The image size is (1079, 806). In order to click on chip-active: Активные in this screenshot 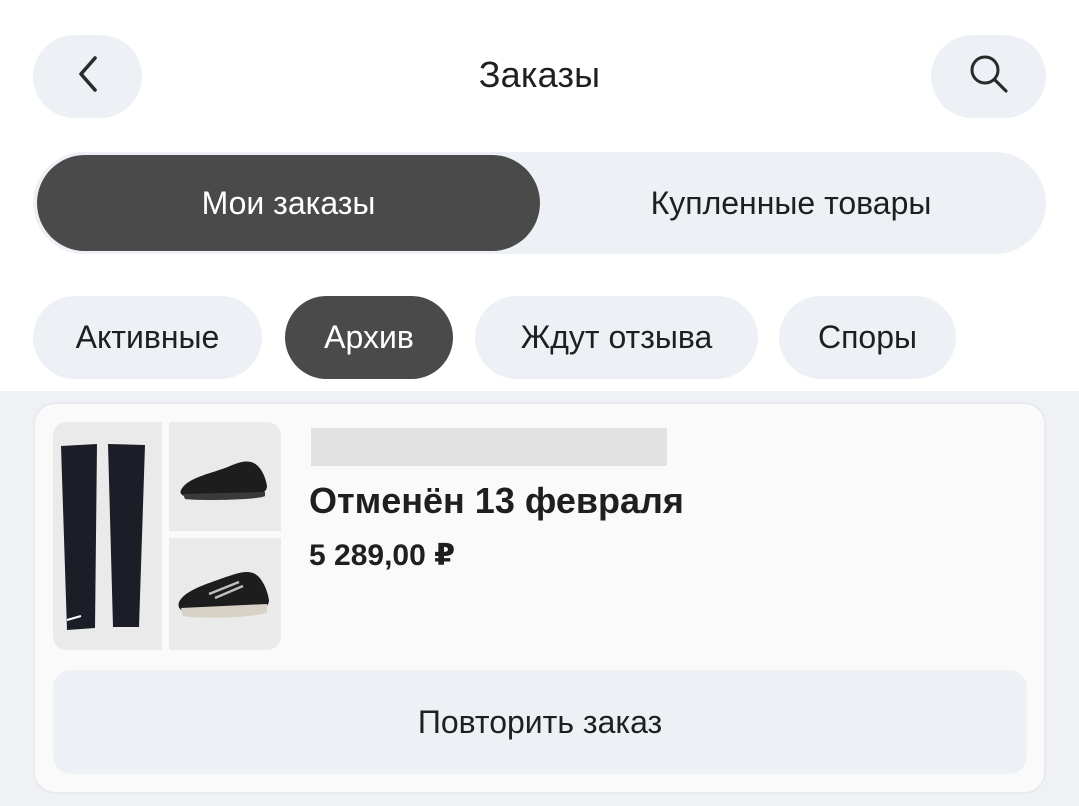, I will do `click(147, 337)`.